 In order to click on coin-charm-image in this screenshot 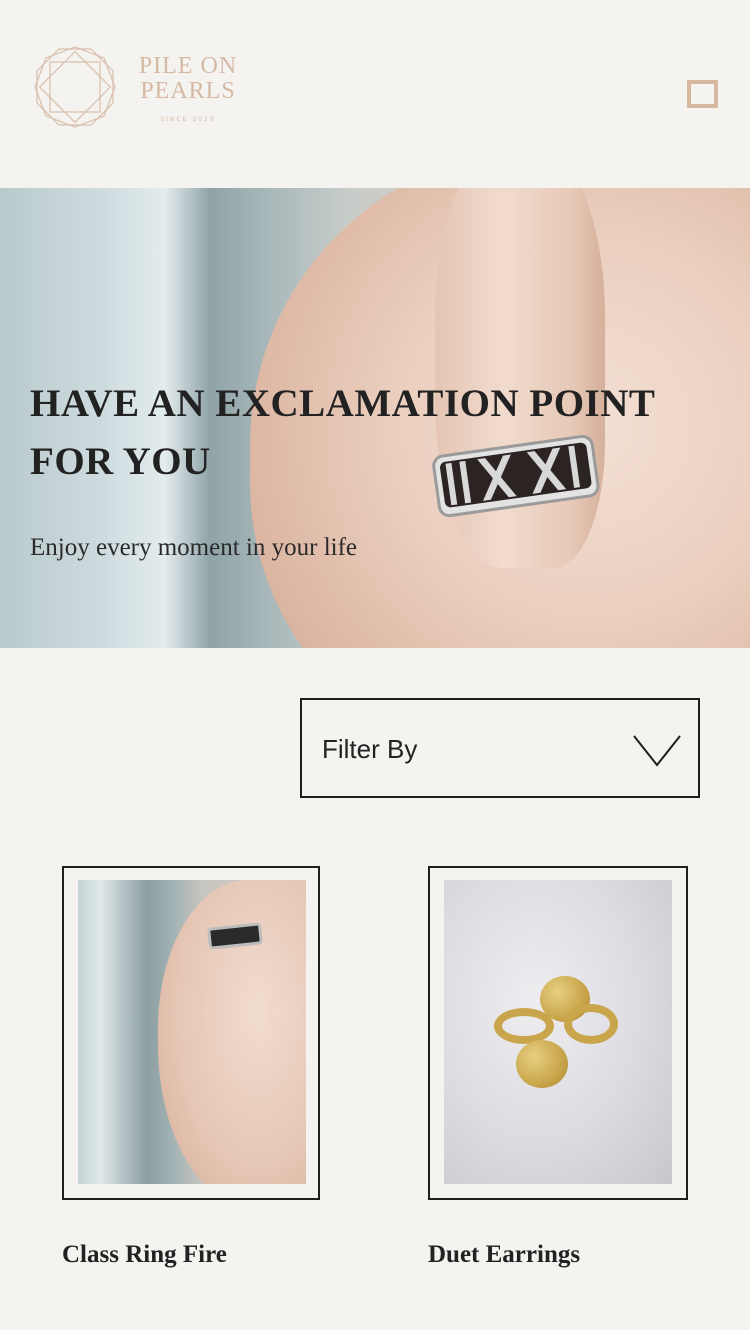, I will do `click(542, 1064)`.